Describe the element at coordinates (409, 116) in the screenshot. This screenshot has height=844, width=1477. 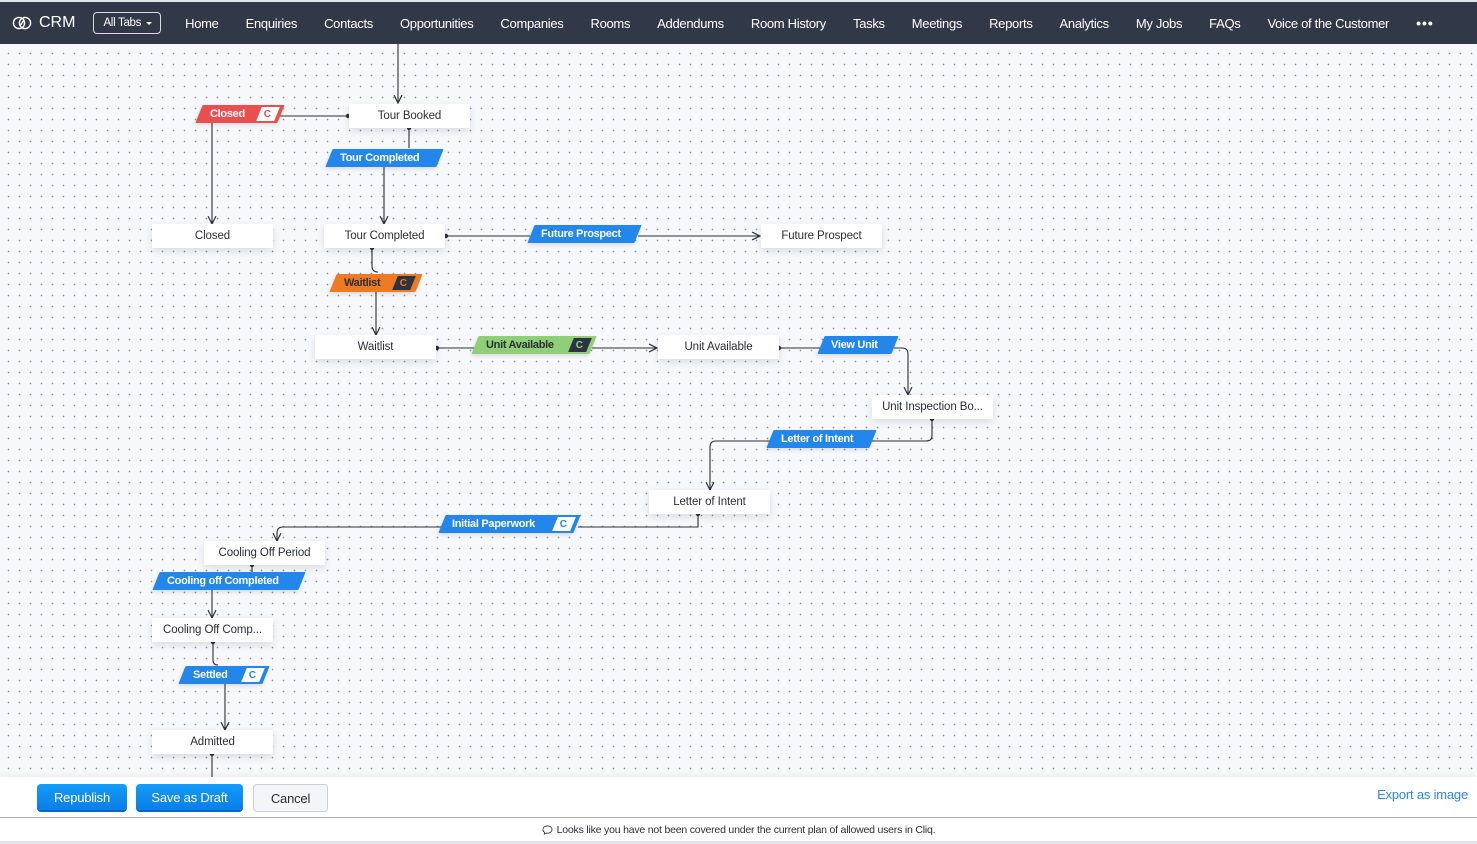
I see `state-tour-booked: Tour Booked` at that location.